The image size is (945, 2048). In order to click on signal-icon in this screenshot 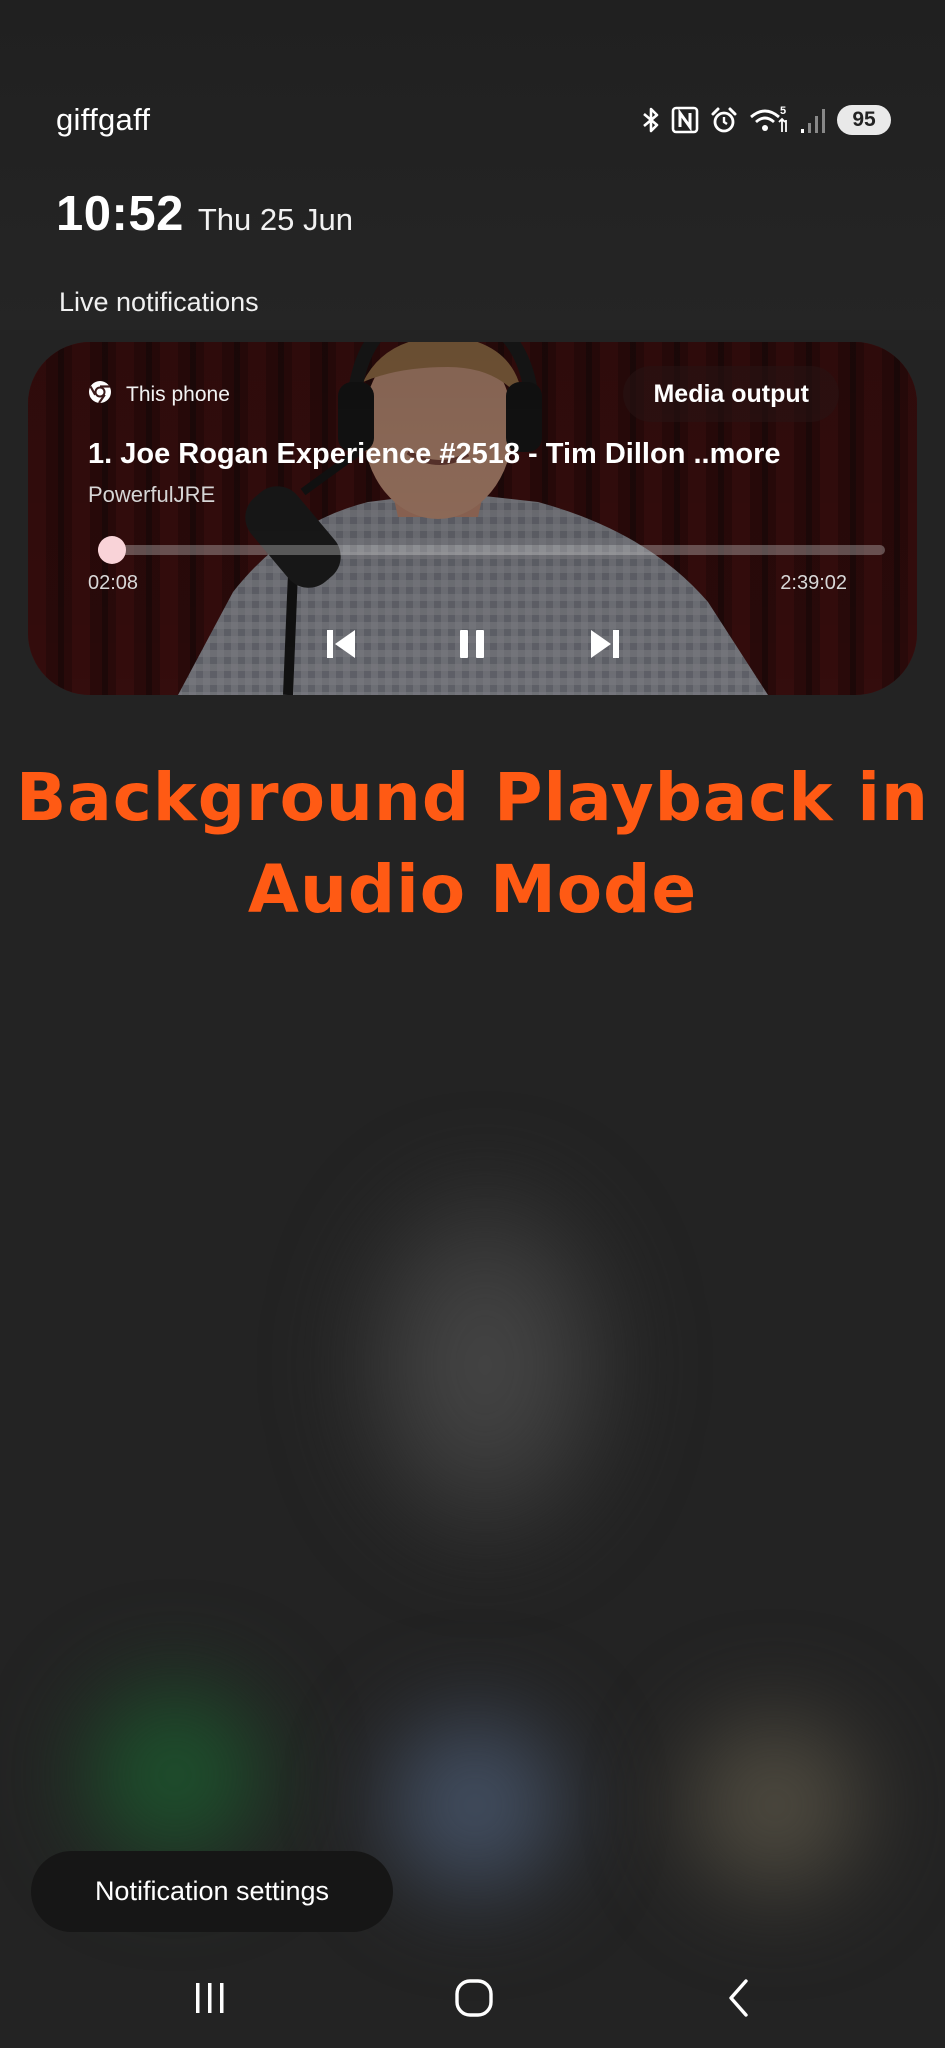, I will do `click(813, 120)`.